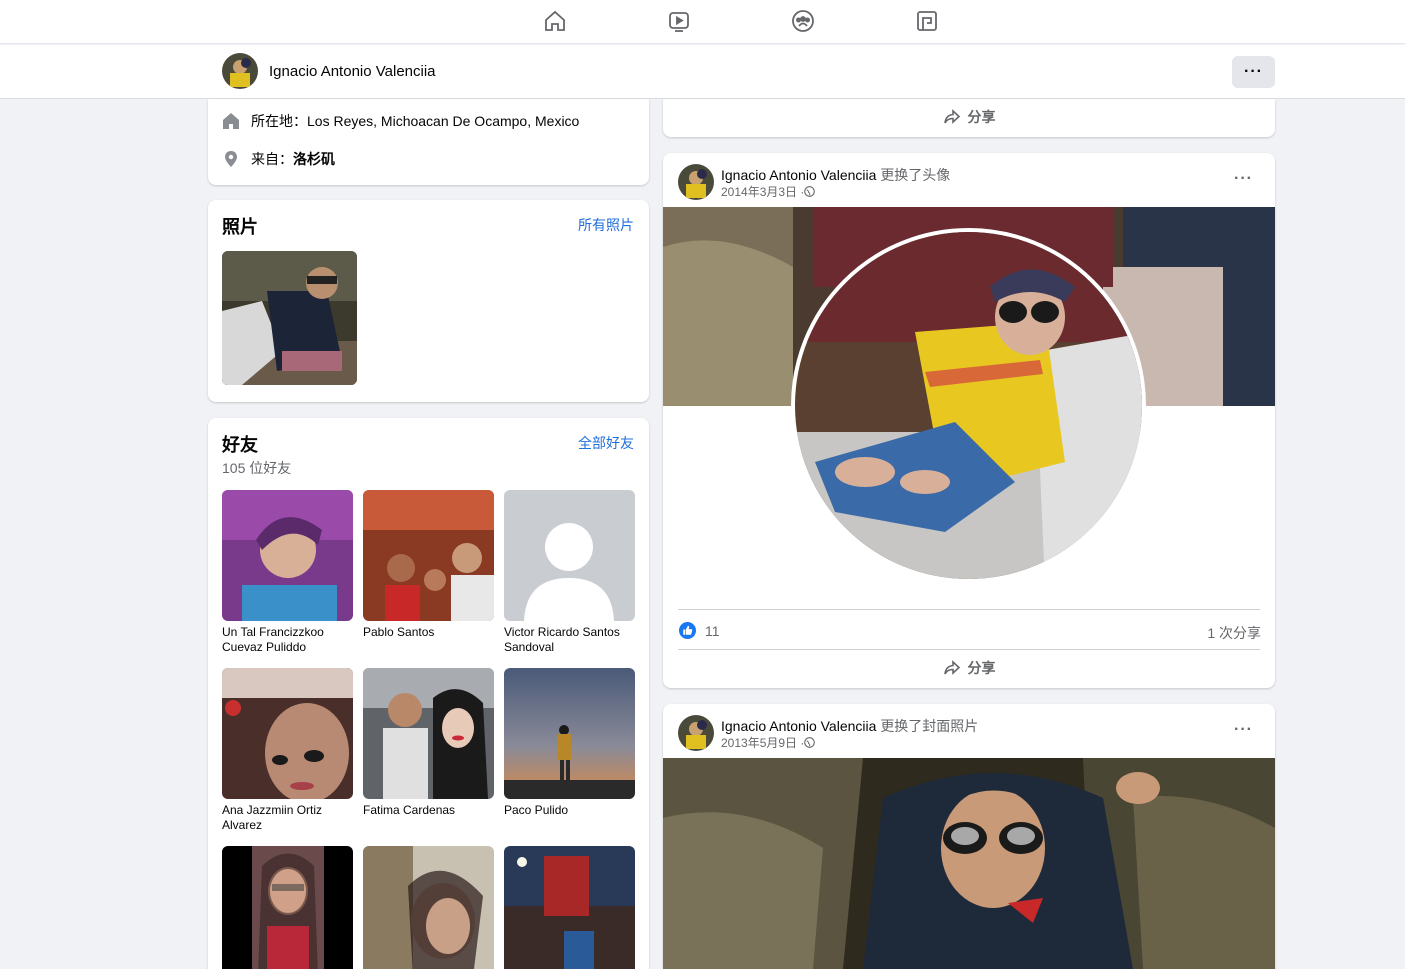 Image resolution: width=1405 pixels, height=969 pixels. What do you see at coordinates (803, 21) in the screenshot?
I see `groups-icon` at bounding box center [803, 21].